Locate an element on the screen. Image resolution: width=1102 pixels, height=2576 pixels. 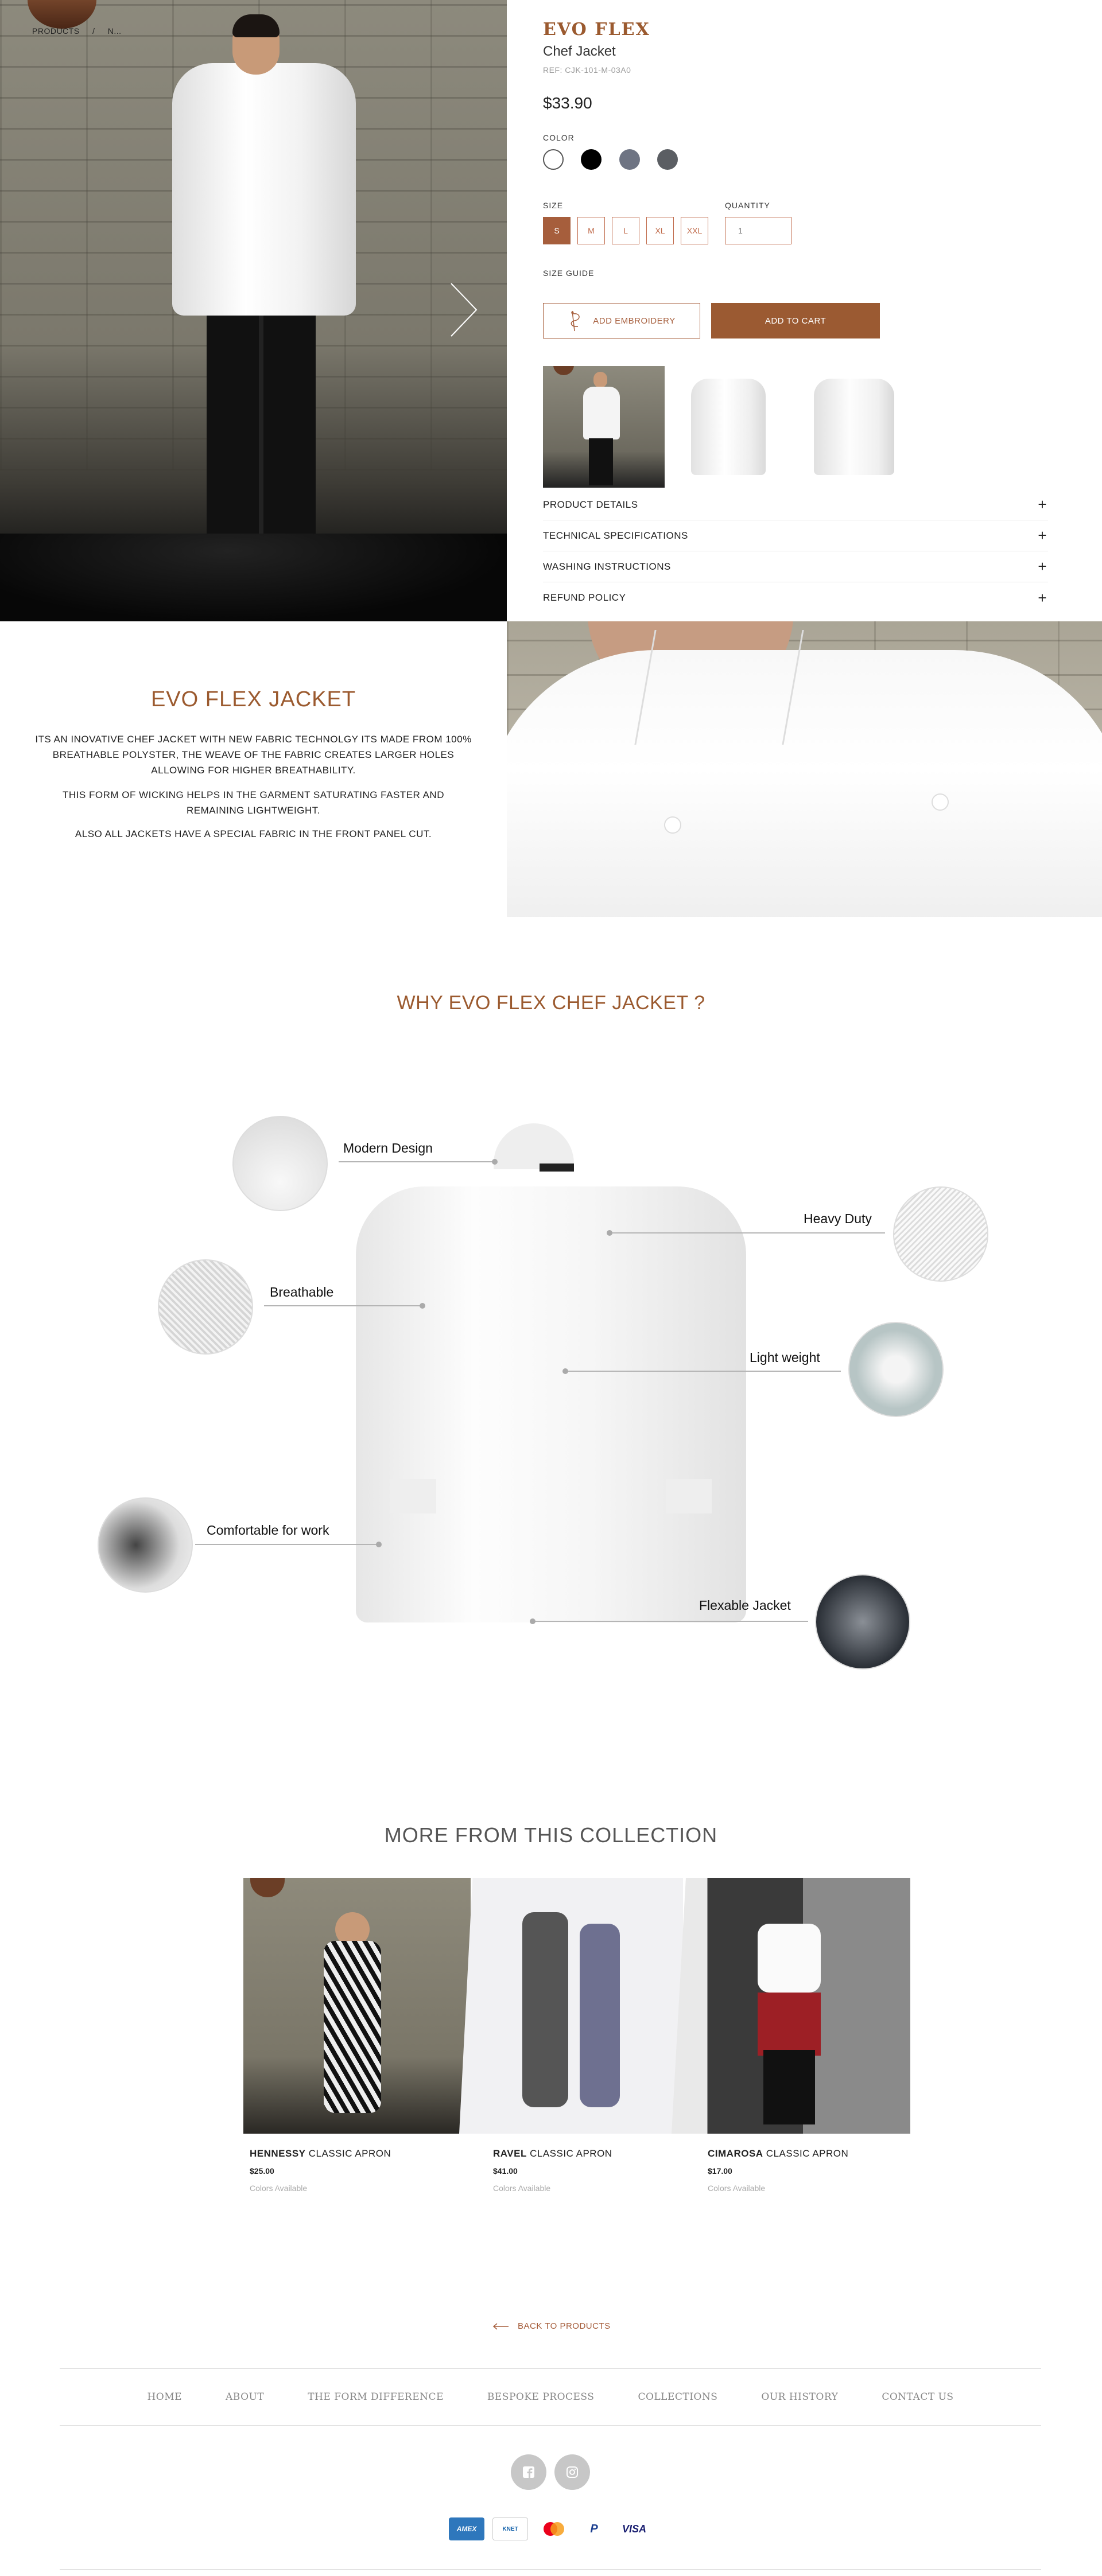
feature-flexable-jacket: Flexable Jacket is located at coordinates (745, 1605).